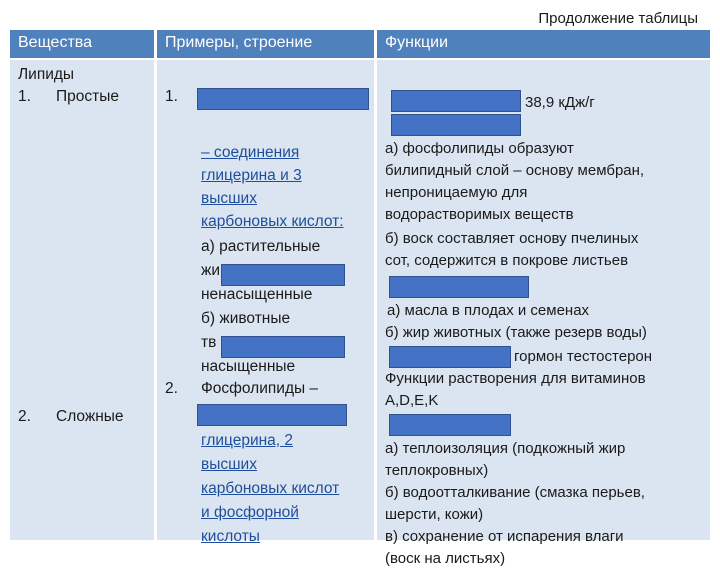 This screenshot has height=570, width=720. I want to click on function-line: а) масла в плодах и семенах, so click(488, 310).